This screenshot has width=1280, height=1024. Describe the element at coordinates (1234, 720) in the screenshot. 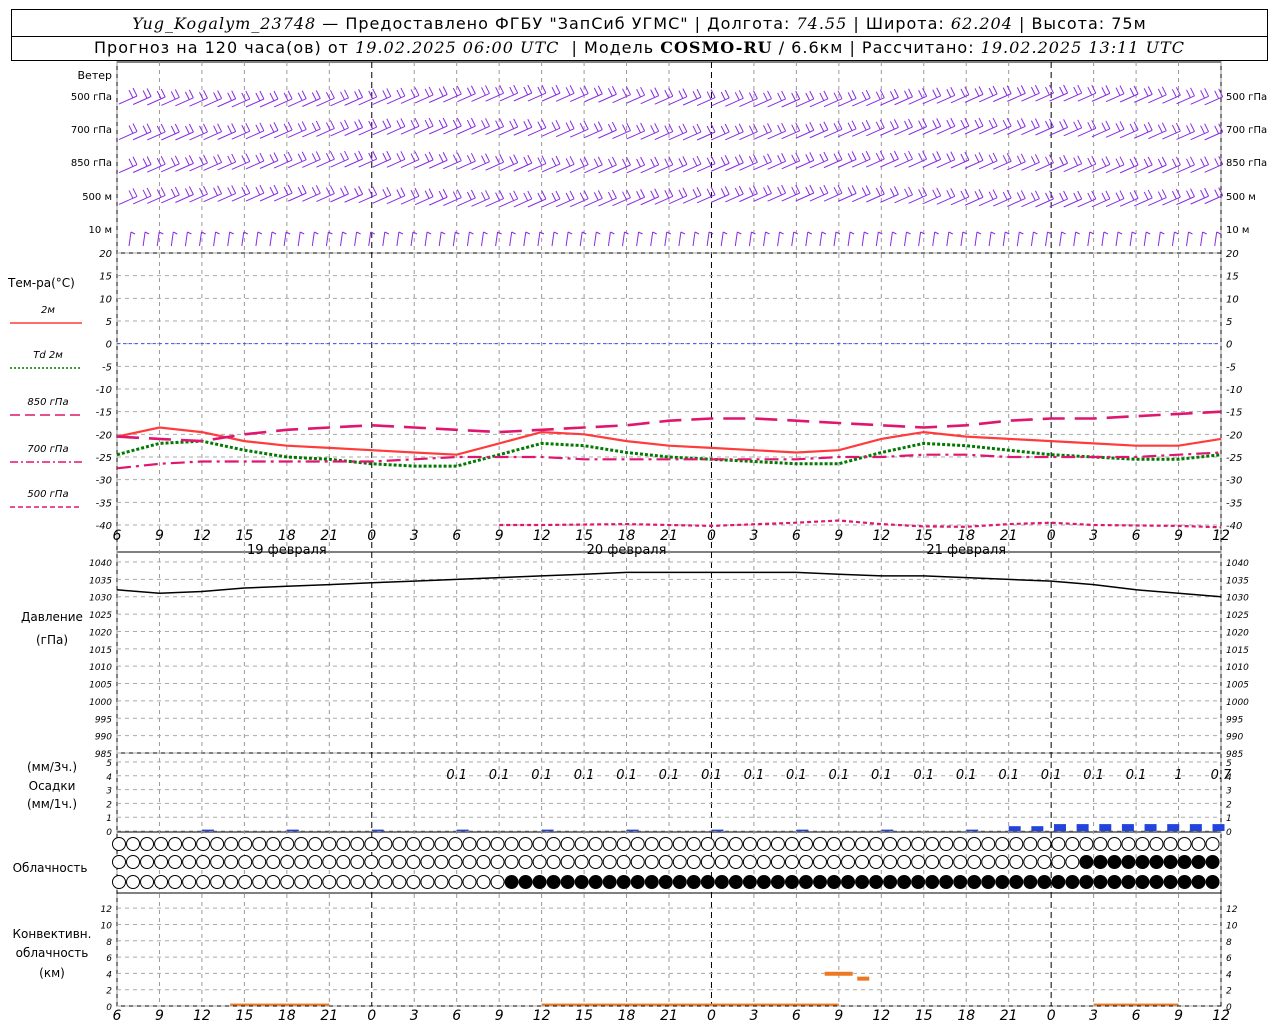

I see `pressure-tick-label-right: 995` at that location.